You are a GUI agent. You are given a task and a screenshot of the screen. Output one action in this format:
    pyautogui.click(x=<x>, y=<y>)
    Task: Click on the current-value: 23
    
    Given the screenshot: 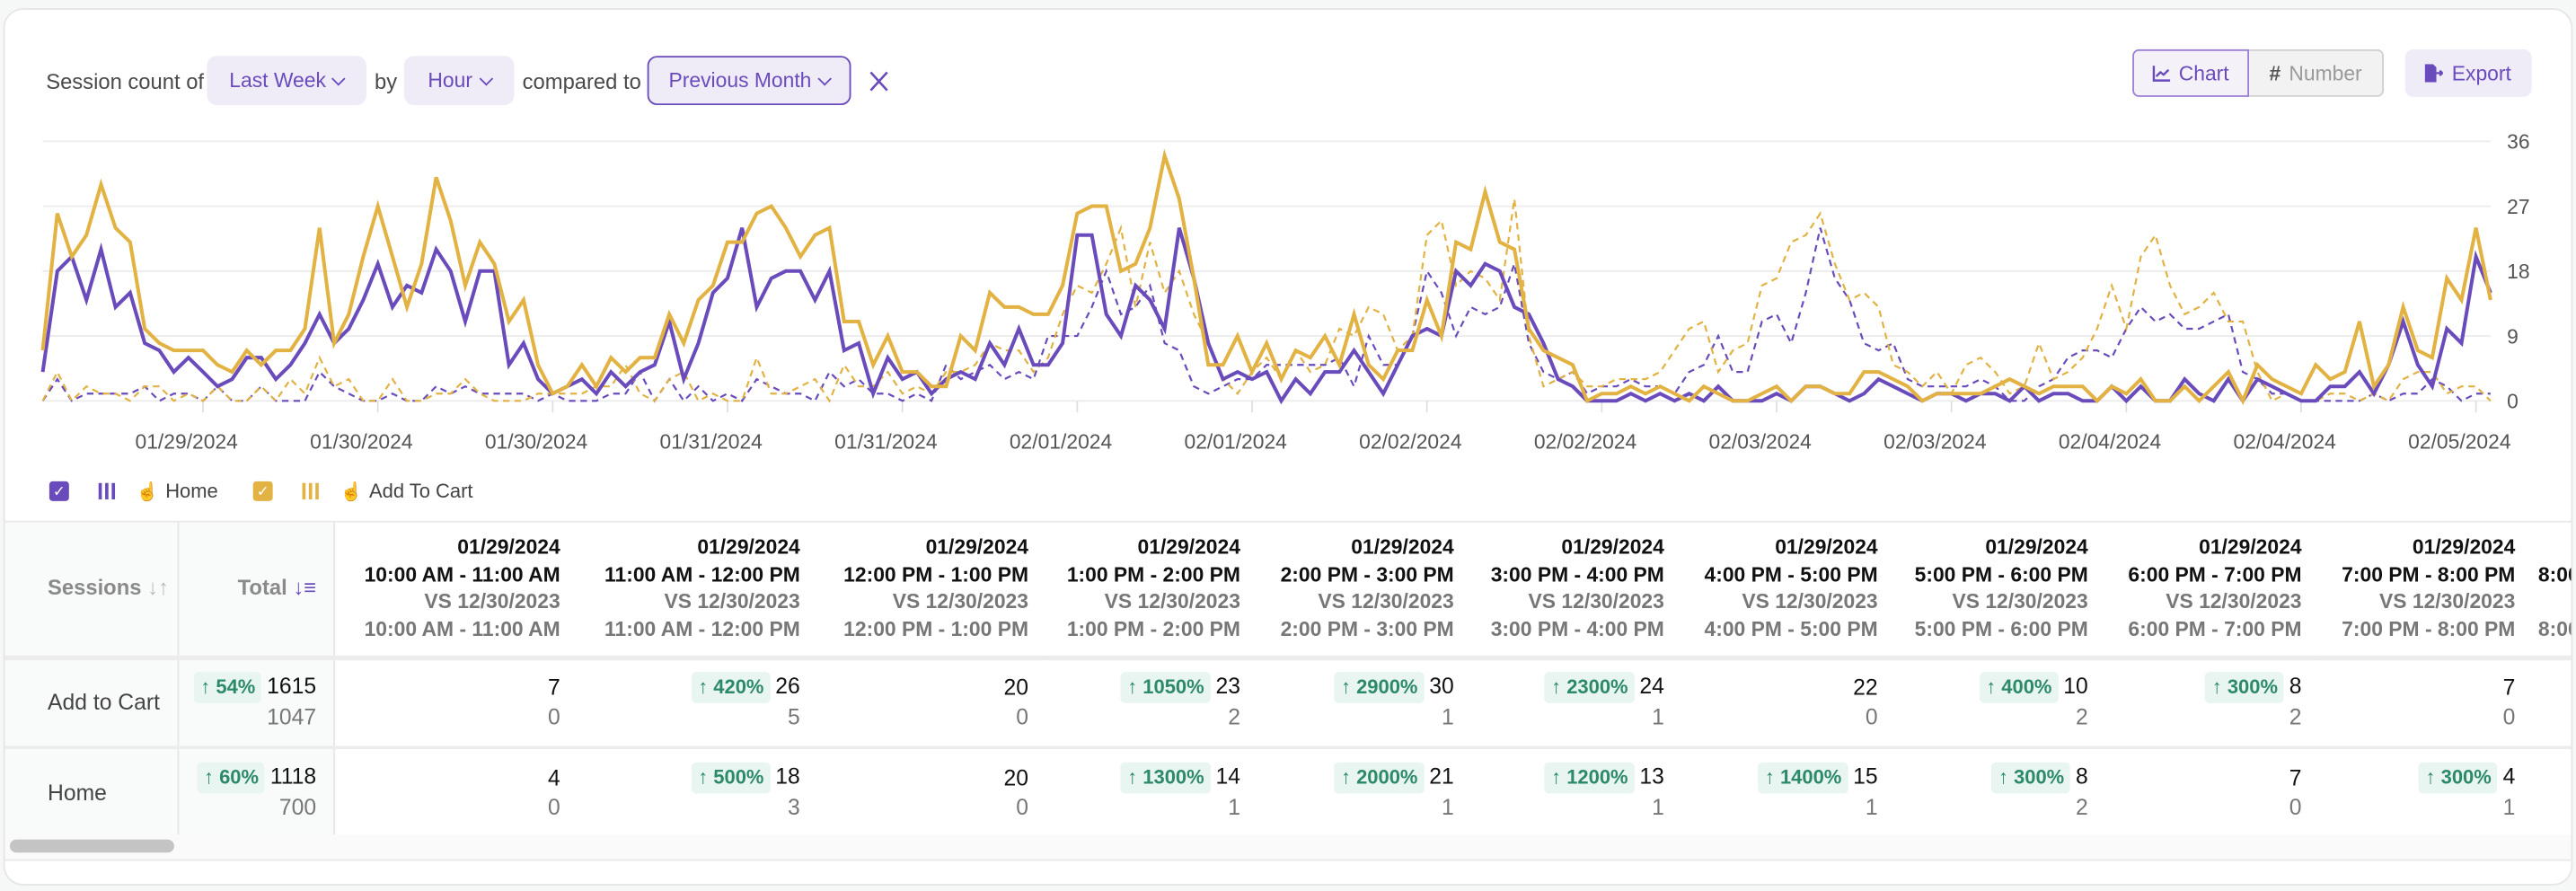 What is the action you would take?
    pyautogui.click(x=1227, y=686)
    